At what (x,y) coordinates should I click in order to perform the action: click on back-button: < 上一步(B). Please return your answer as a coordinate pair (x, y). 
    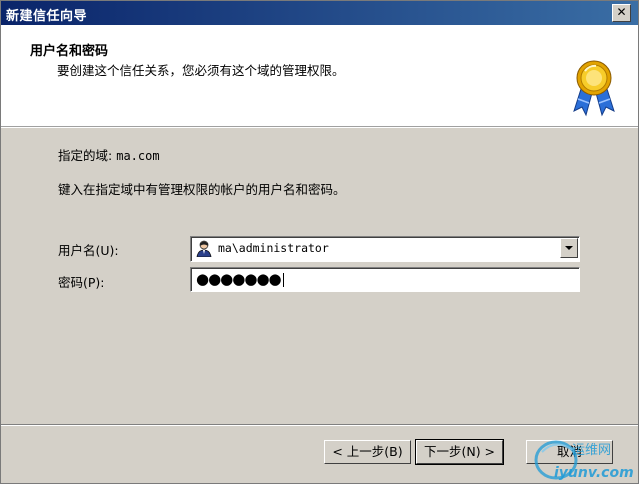
    Looking at the image, I should click on (367, 452).